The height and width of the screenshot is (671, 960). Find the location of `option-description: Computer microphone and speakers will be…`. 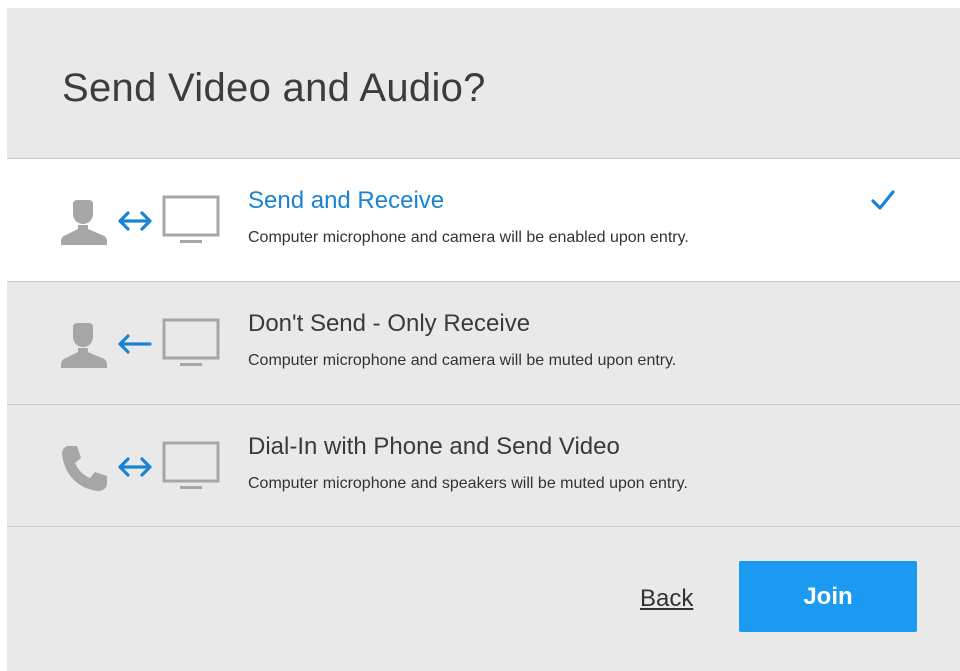

option-description: Computer microphone and speakers will be… is located at coordinates (468, 483).